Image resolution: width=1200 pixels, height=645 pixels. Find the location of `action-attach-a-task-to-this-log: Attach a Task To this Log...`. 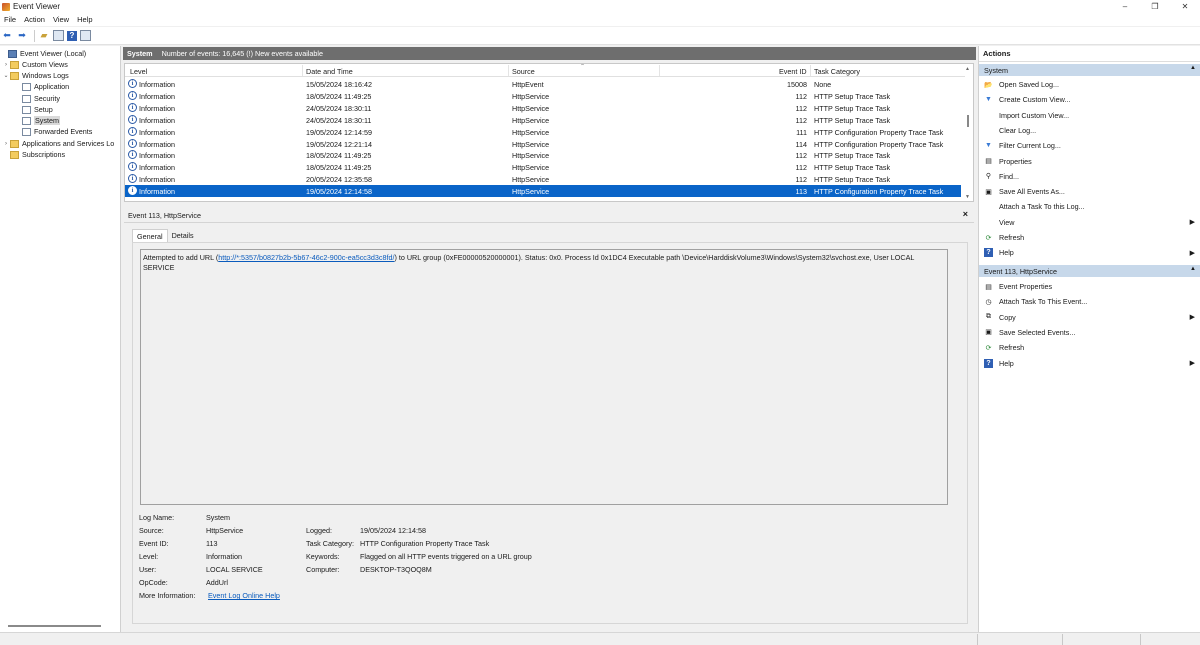

action-attach-a-task-to-this-log: Attach a Task To this Log... is located at coordinates (1089, 206).